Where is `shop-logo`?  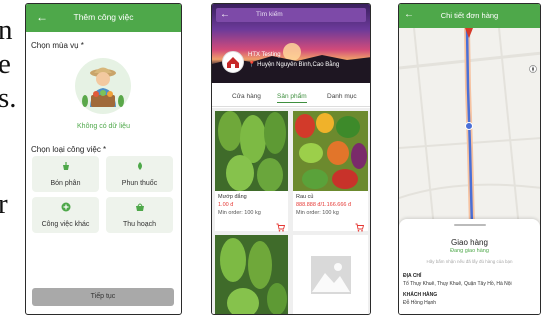 shop-logo is located at coordinates (233, 62).